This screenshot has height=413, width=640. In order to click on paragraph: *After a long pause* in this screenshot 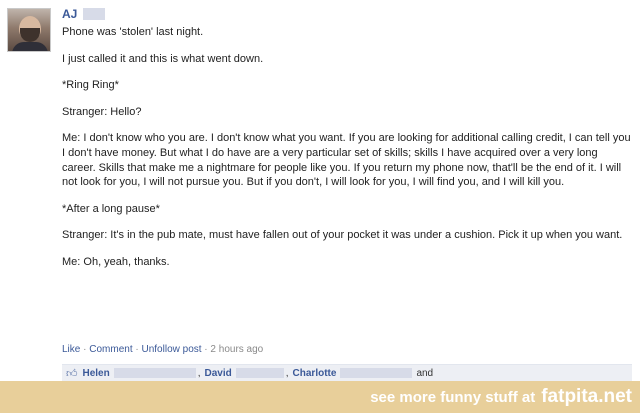, I will do `click(111, 208)`.